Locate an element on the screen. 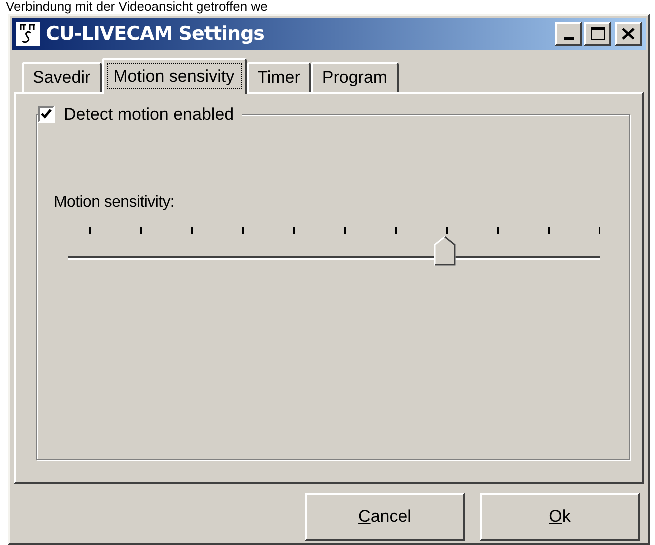 This screenshot has height=545, width=655. cancel-button: Cancel is located at coordinates (385, 516).